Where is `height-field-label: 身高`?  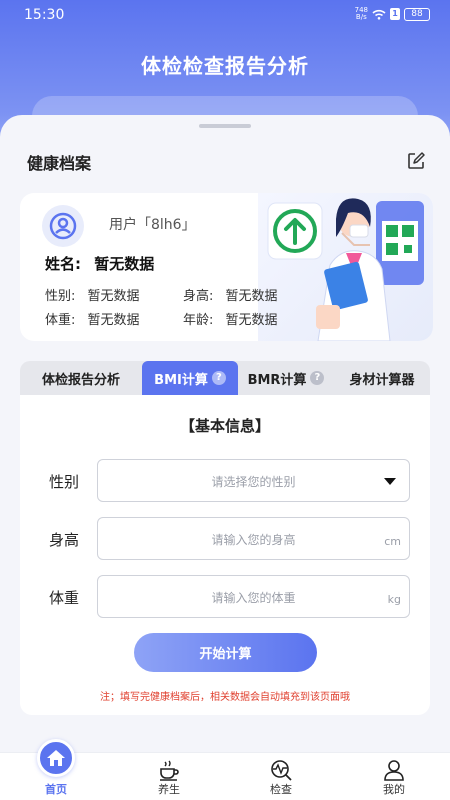
height-field-label: 身高 is located at coordinates (64, 540).